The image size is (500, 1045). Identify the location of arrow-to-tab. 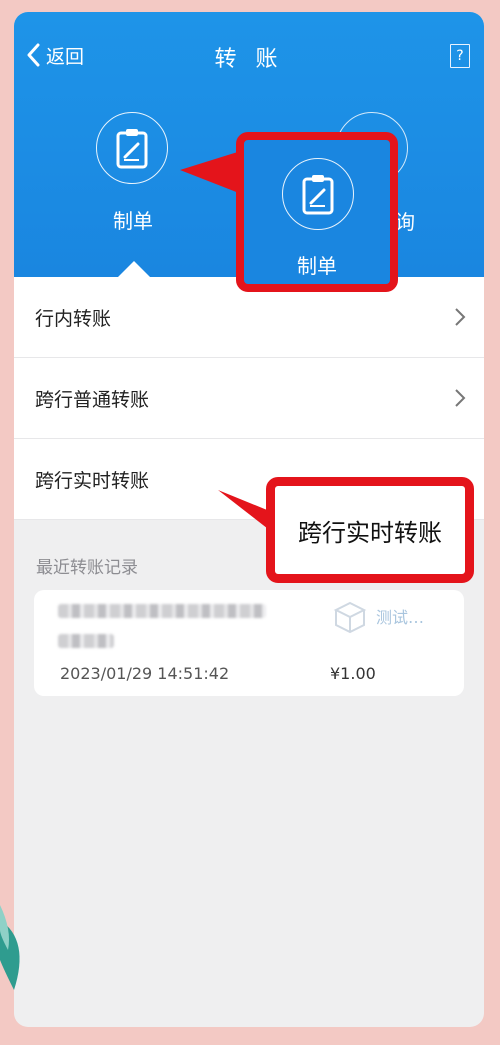
(212, 172).